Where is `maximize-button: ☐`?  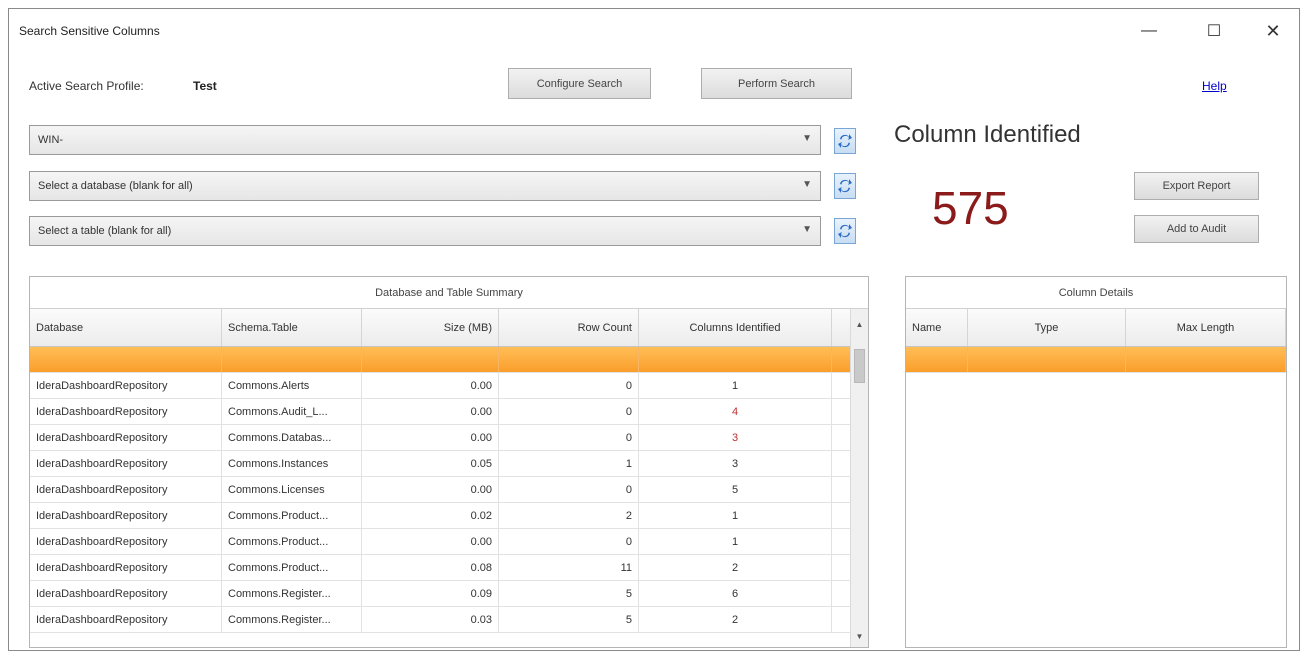
maximize-button: ☐ is located at coordinates (1214, 31).